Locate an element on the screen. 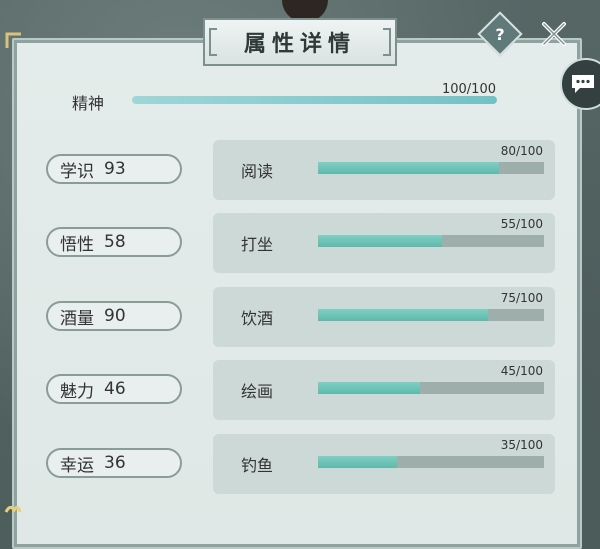 The width and height of the screenshot is (600, 549). attribute-row: 悟性 58 打坐 55/100 is located at coordinates (300, 243).